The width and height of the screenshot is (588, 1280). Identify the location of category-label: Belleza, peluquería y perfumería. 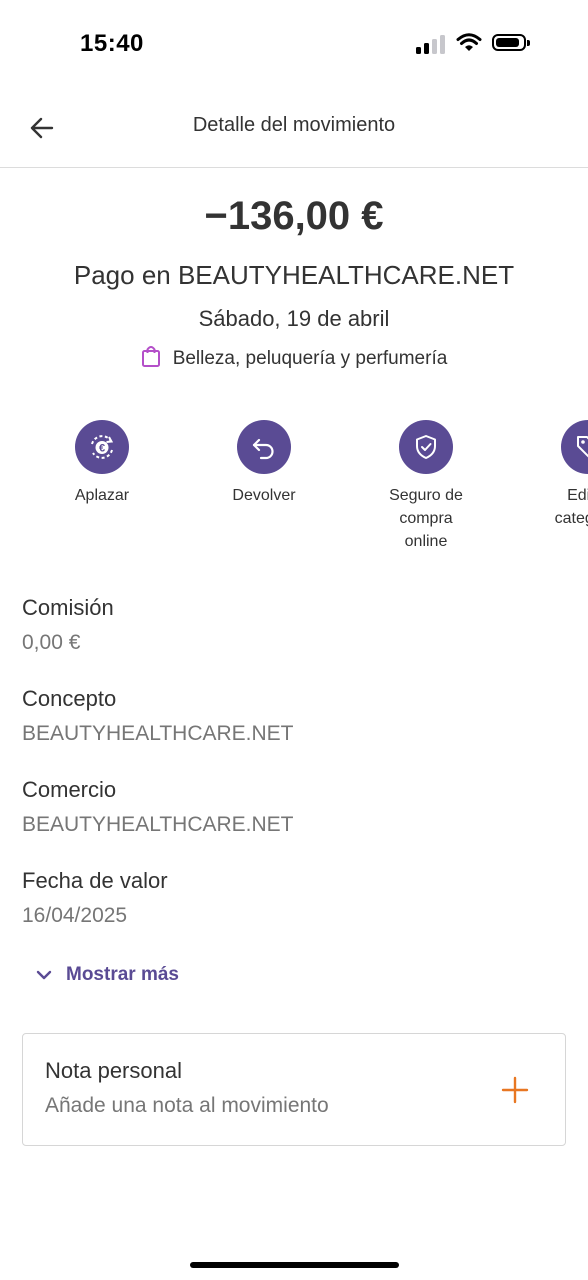
(310, 358).